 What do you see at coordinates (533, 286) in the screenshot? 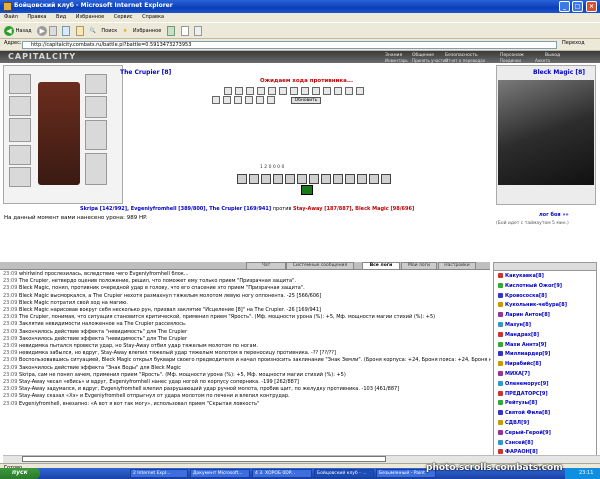
I see `player-list-name: Кислотный Ожог[9]` at bounding box center [533, 286].